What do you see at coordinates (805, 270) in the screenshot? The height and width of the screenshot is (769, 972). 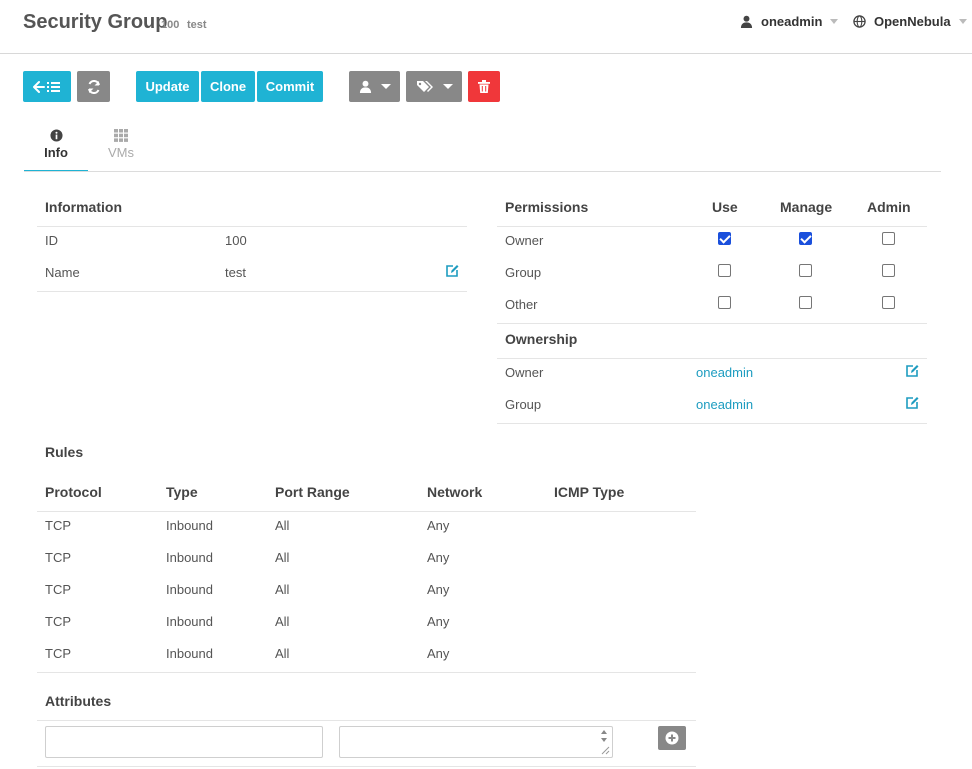 I see `group-manage-checkbox` at bounding box center [805, 270].